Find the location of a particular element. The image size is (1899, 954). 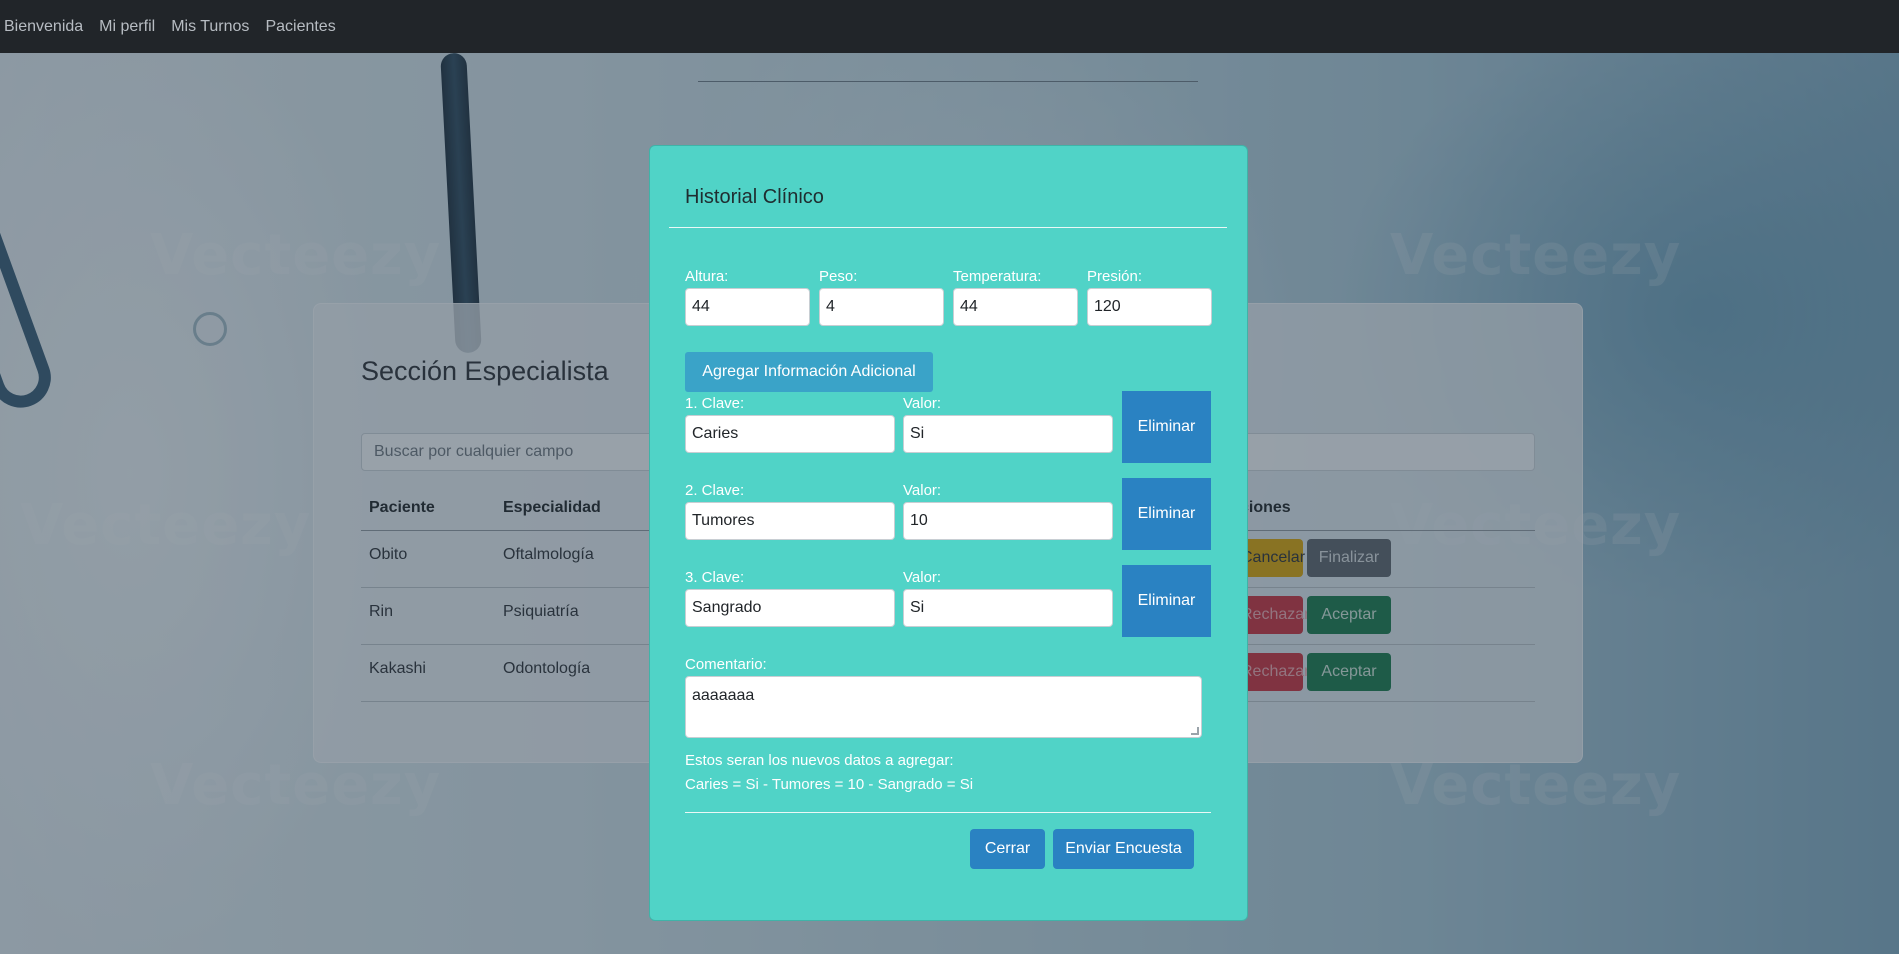

resize-handle-icon is located at coordinates (1195, 731).